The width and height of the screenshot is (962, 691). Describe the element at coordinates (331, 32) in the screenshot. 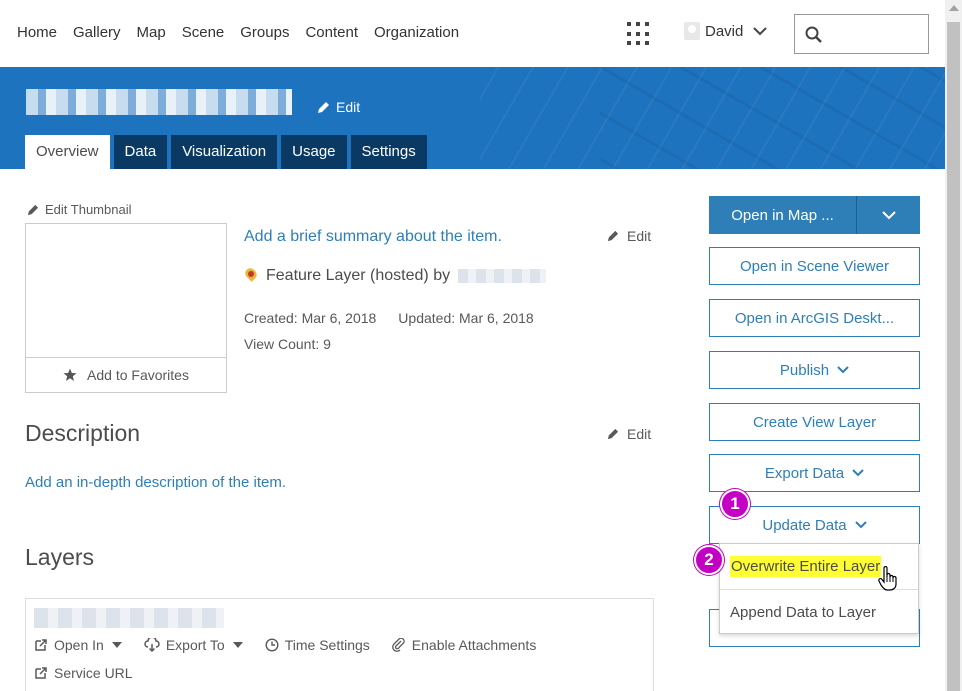

I see `nav-content: Content` at that location.